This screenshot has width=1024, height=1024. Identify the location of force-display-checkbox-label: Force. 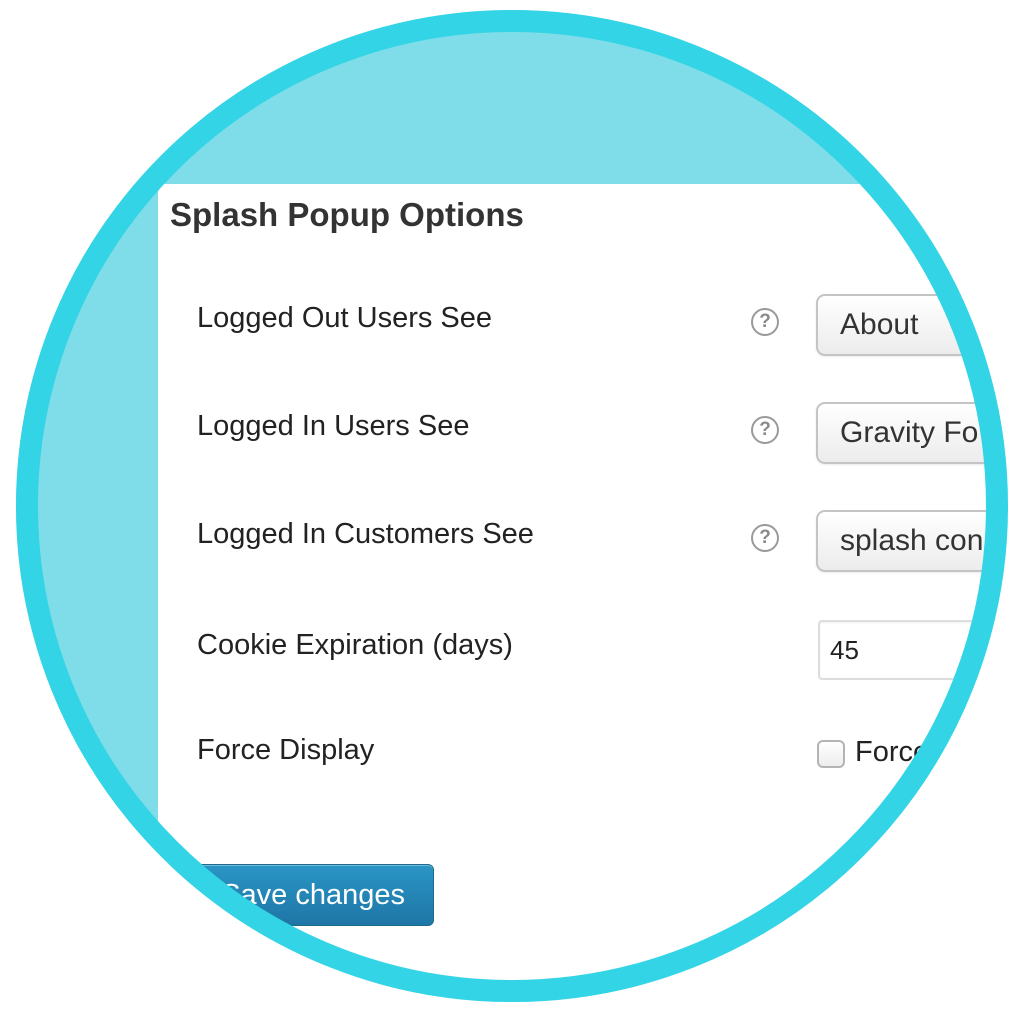
(892, 752).